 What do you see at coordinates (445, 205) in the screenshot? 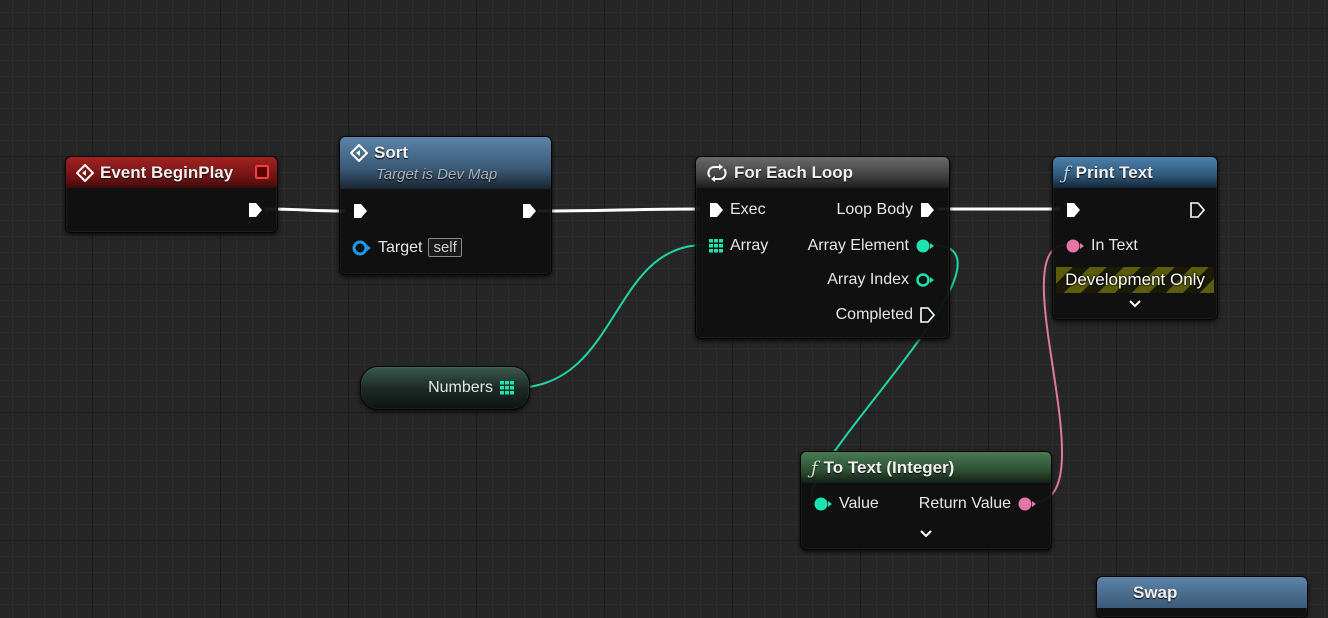
I see `sort-node: Sort Target is Dev Map Target self` at bounding box center [445, 205].